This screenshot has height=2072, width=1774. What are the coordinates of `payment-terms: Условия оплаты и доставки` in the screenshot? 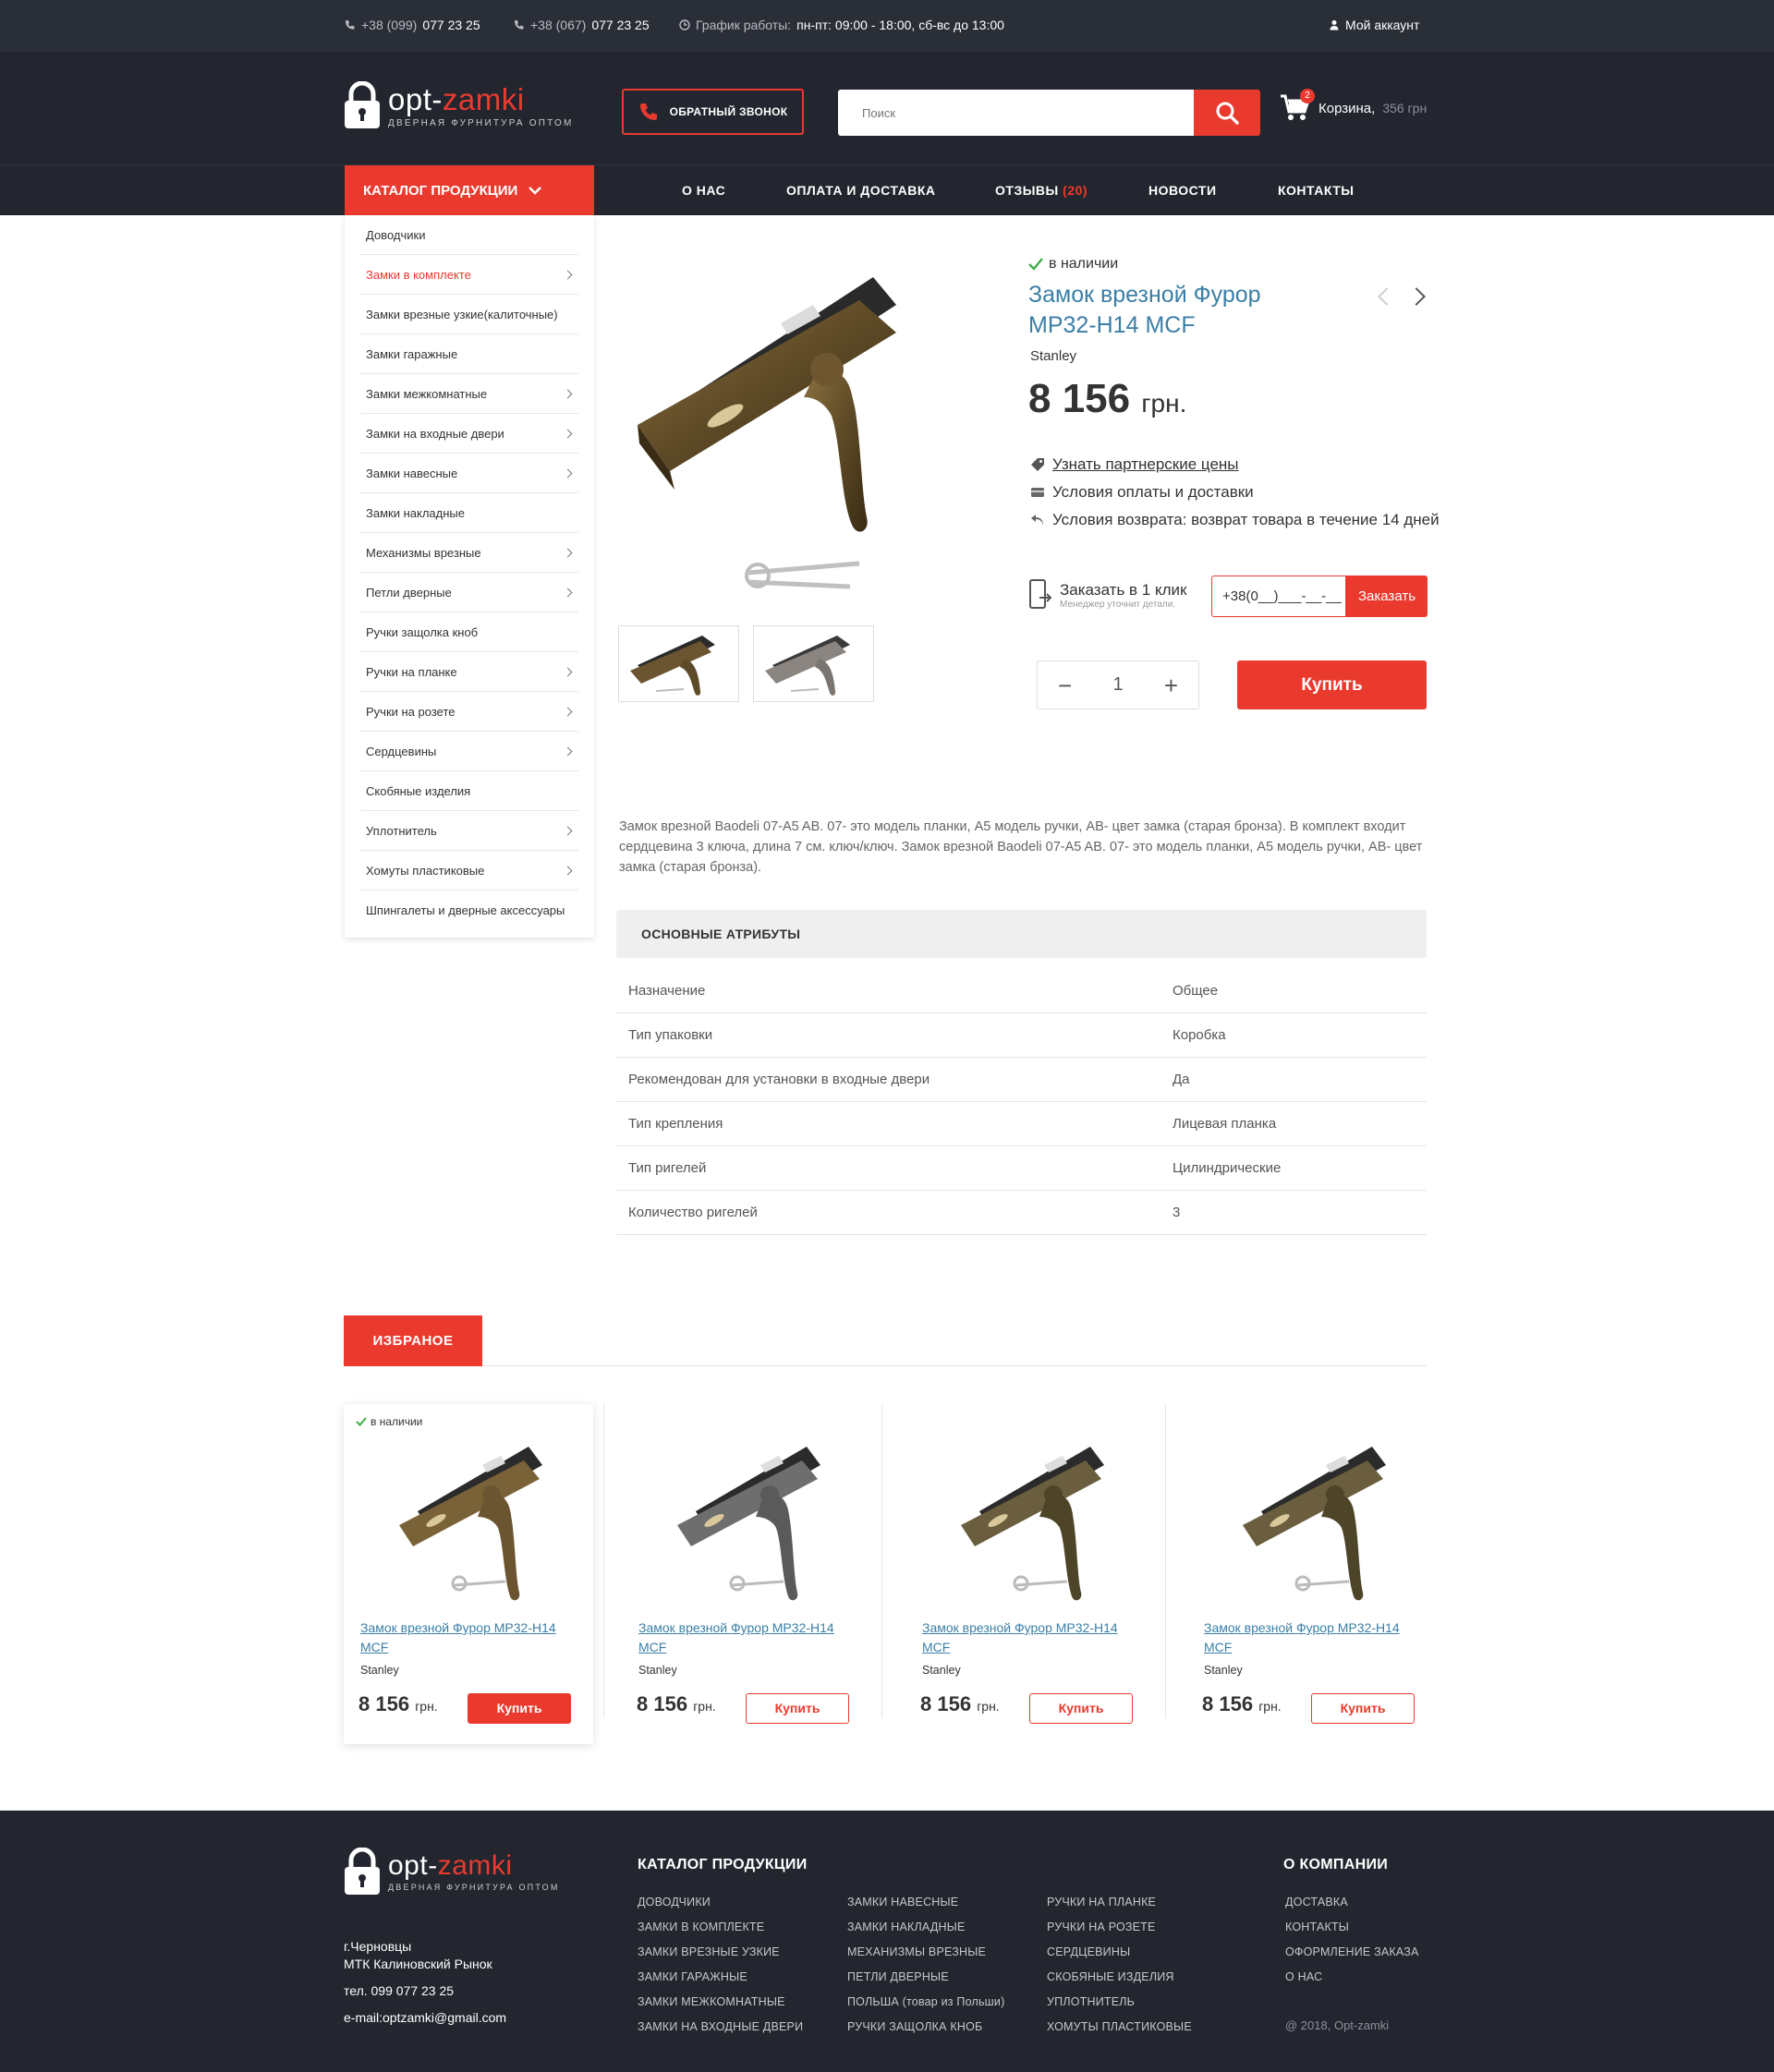 It's located at (1142, 492).